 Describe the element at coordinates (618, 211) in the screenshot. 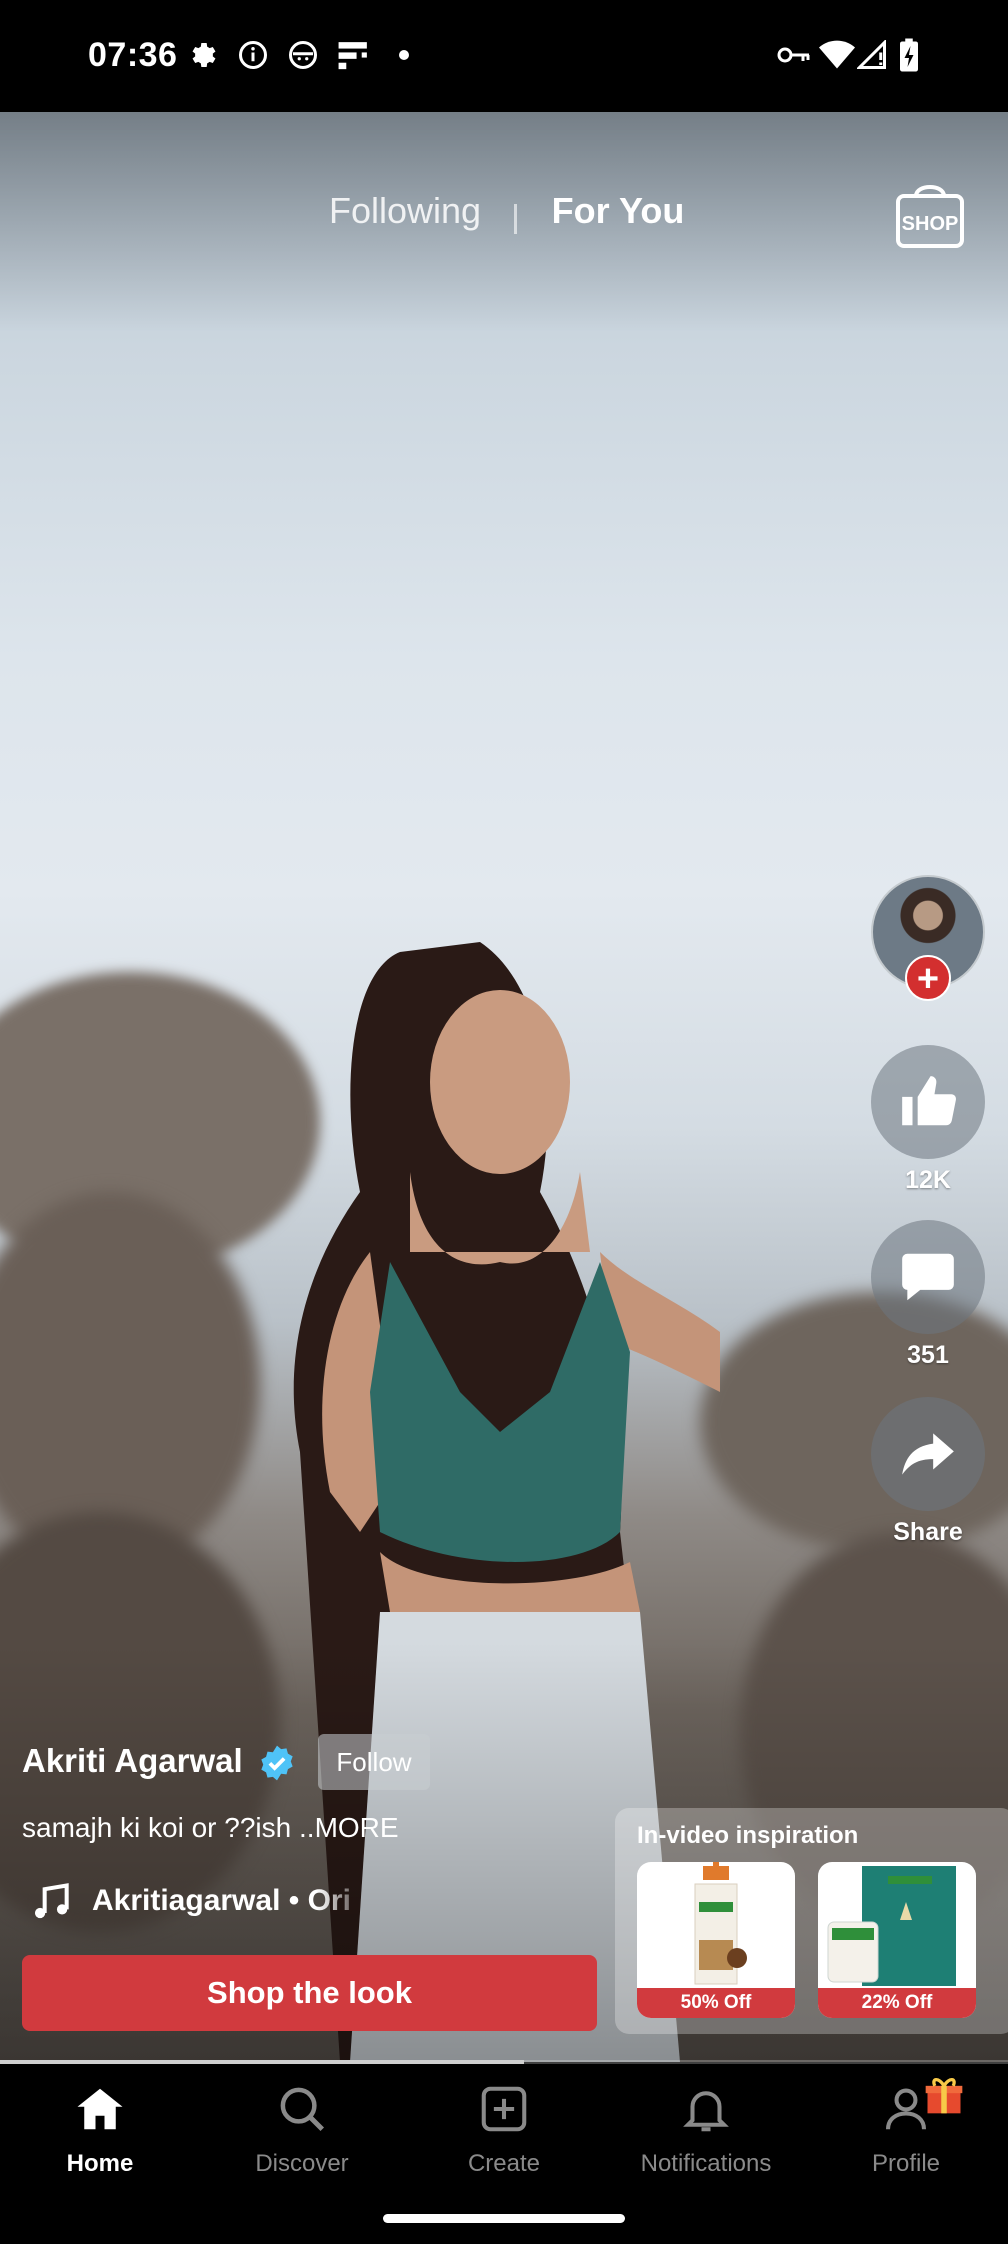

I see `tab-for-you: For You` at that location.